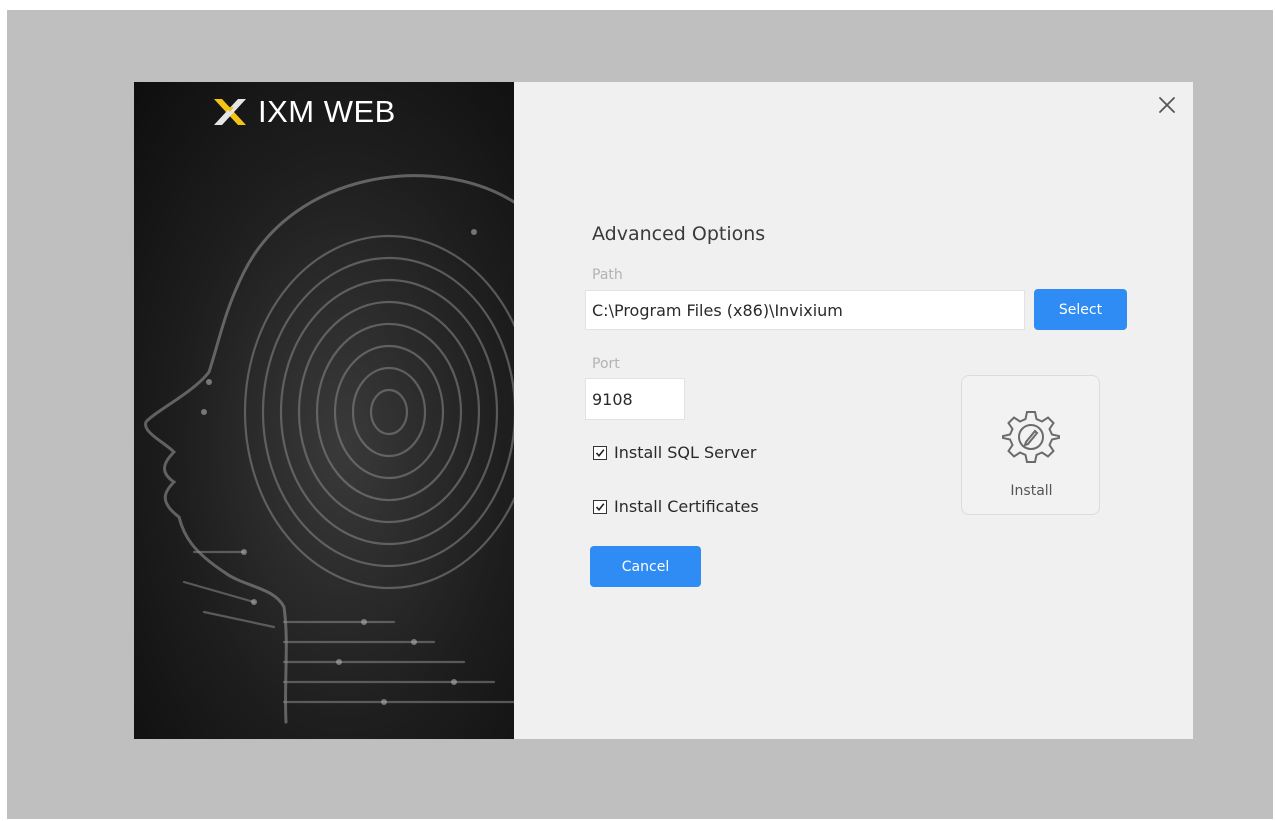  Describe the element at coordinates (606, 364) in the screenshot. I see `port-label: Port` at that location.